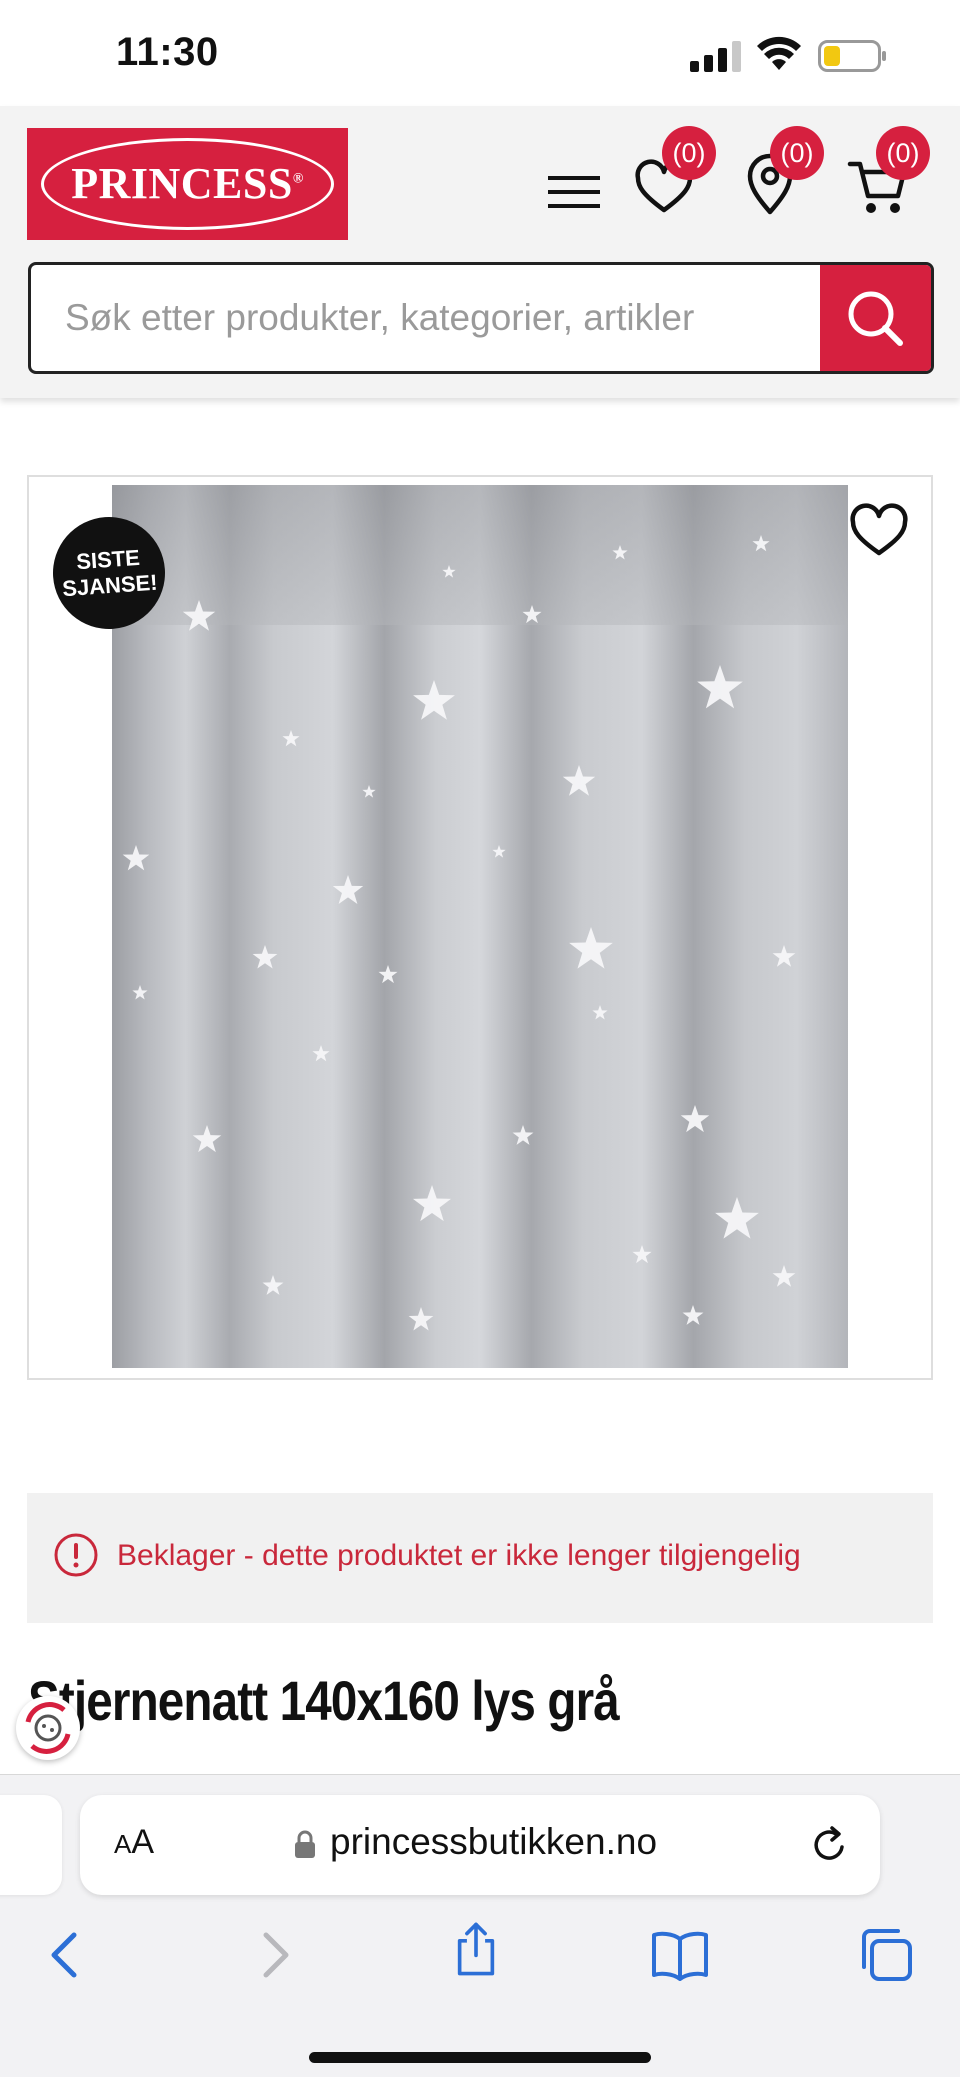  What do you see at coordinates (476, 1949) in the screenshot?
I see `share-icon` at bounding box center [476, 1949].